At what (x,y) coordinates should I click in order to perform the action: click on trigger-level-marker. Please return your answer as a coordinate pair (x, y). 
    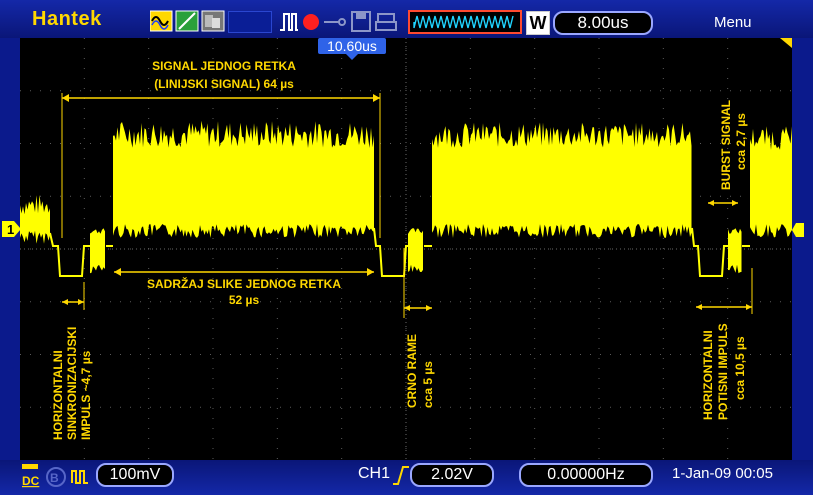
    Looking at the image, I should click on (799, 230).